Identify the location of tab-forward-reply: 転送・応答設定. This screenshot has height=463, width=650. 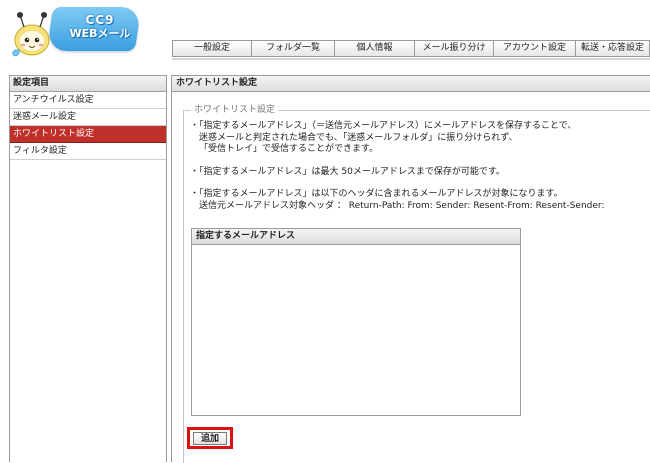
(613, 48).